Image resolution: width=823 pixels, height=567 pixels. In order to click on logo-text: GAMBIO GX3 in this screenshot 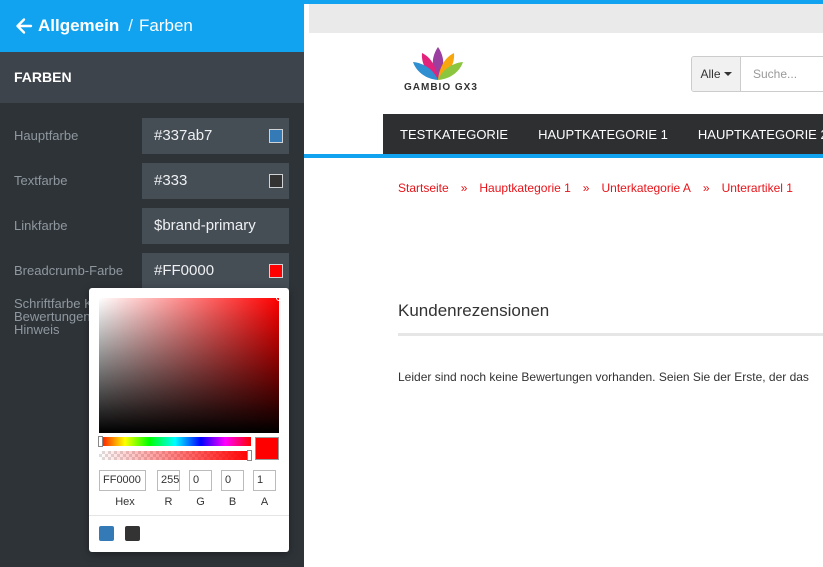, I will do `click(441, 87)`.